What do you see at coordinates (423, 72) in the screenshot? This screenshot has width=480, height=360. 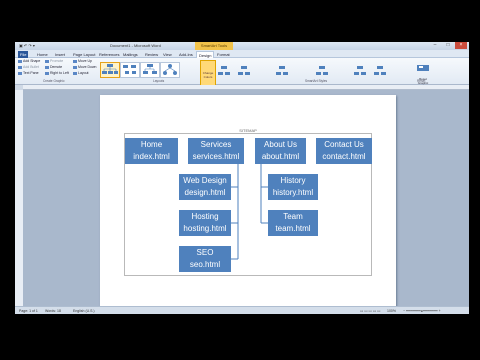 I see `reset-graphic-button: Reset Graphic` at bounding box center [423, 72].